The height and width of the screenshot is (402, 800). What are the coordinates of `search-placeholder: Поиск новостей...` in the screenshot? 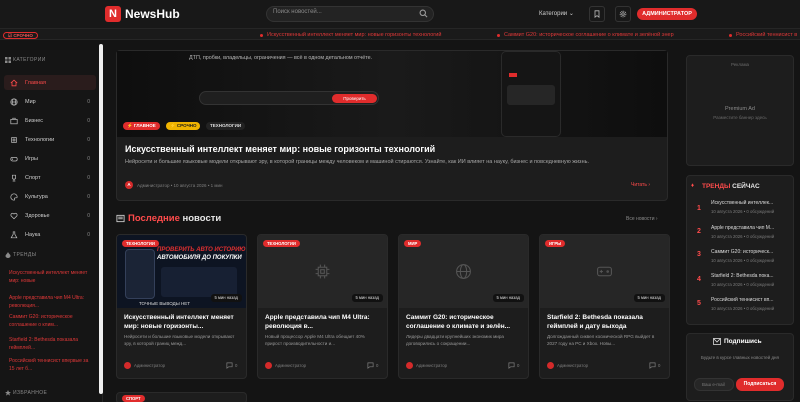 It's located at (297, 12).